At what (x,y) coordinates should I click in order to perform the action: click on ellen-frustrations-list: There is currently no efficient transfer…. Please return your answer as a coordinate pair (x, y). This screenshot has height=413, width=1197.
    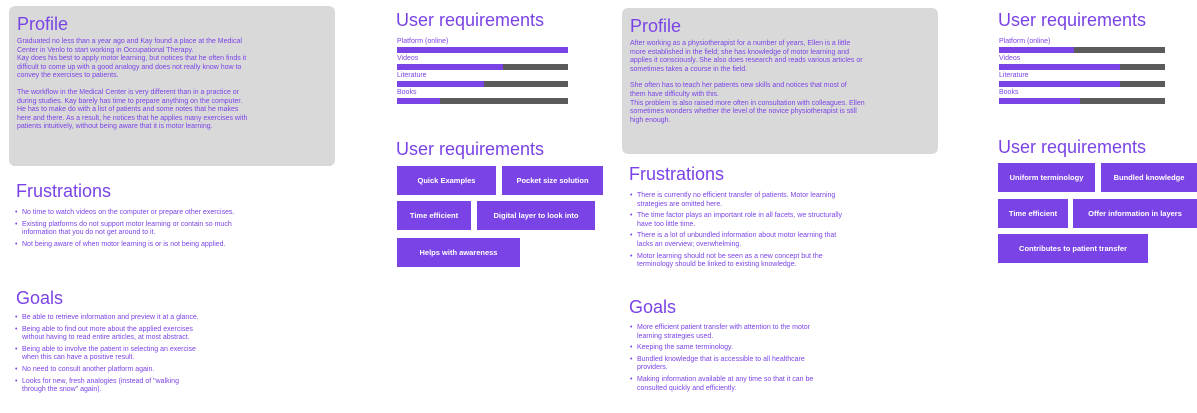
    Looking at the image, I should click on (779, 232).